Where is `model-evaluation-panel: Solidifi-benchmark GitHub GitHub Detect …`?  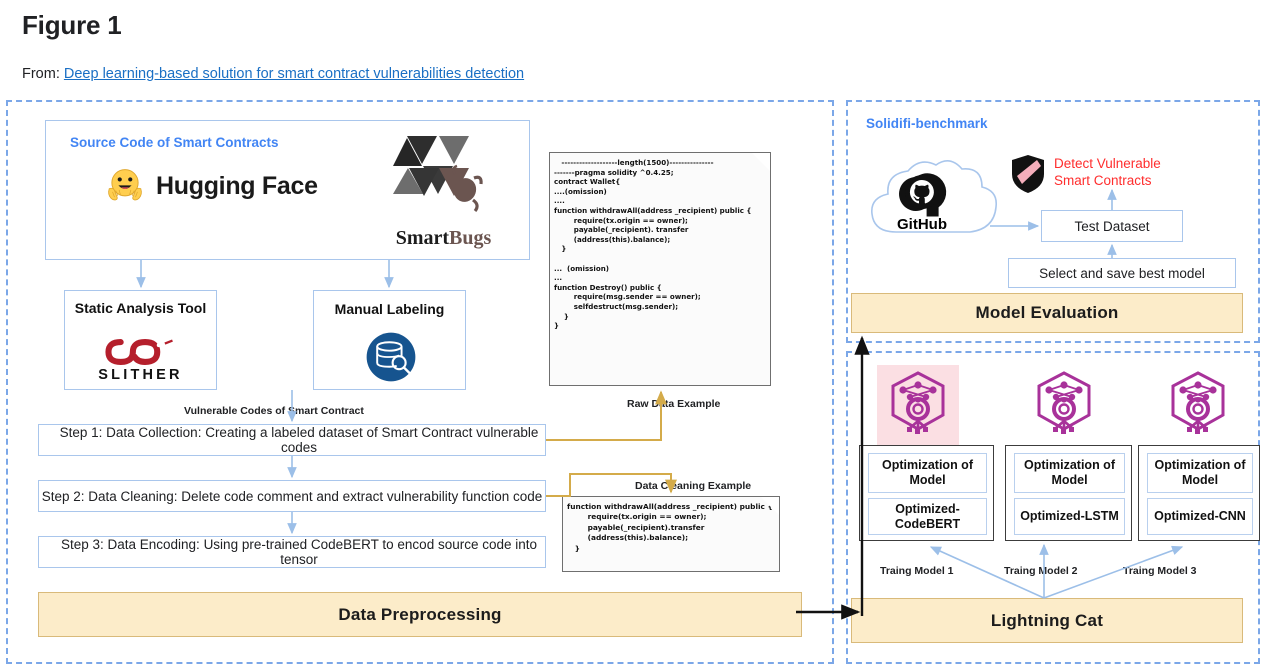 model-evaluation-panel: Solidifi-benchmark GitHub GitHub Detect … is located at coordinates (1053, 221).